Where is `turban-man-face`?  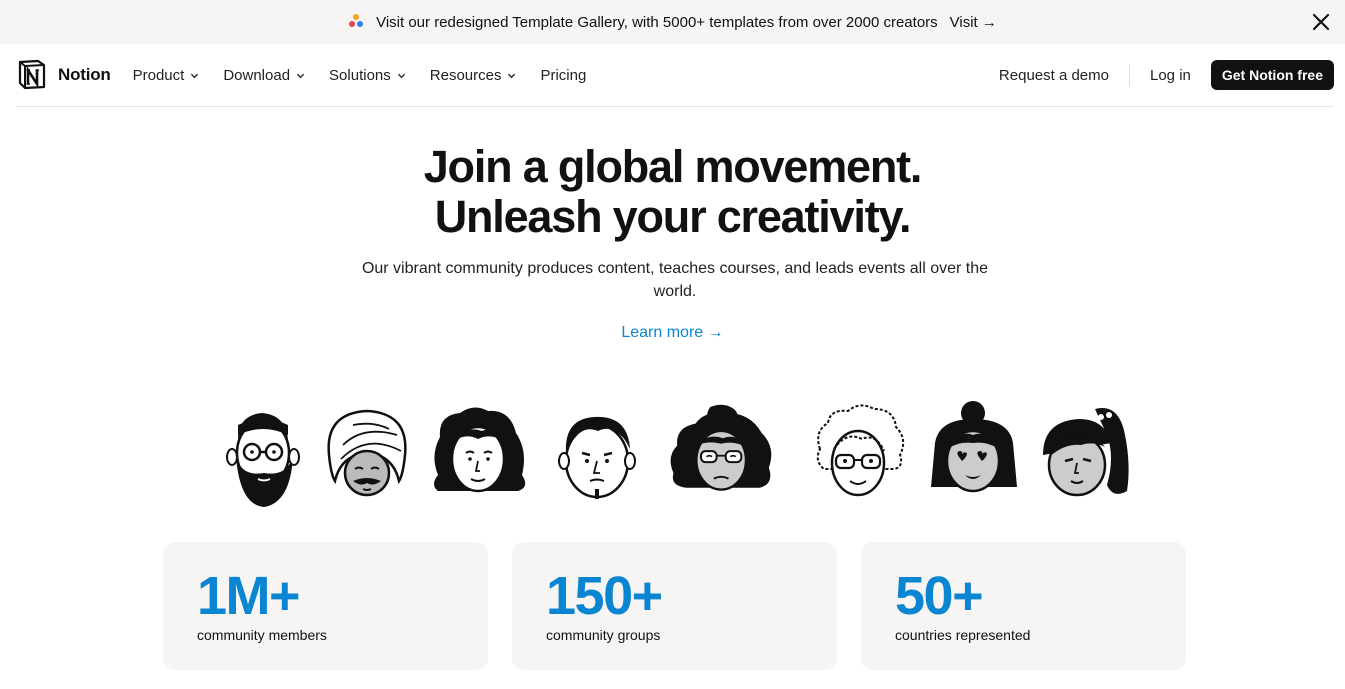 turban-man-face is located at coordinates (367, 453).